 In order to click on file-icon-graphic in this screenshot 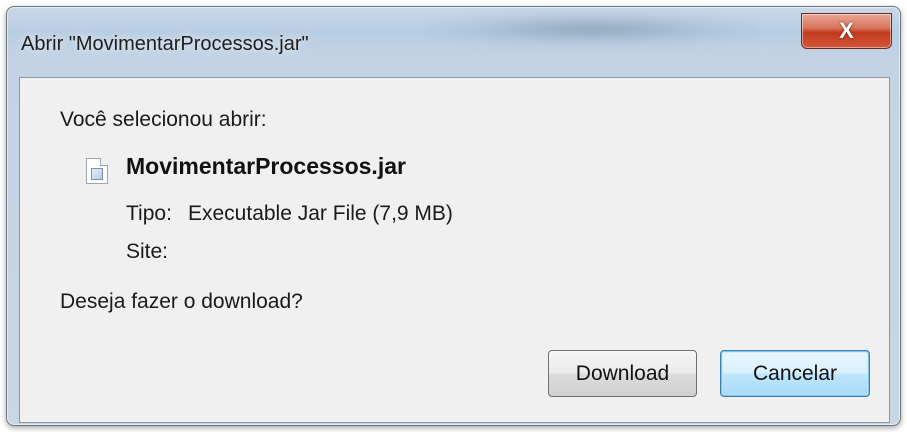, I will do `click(97, 174)`.